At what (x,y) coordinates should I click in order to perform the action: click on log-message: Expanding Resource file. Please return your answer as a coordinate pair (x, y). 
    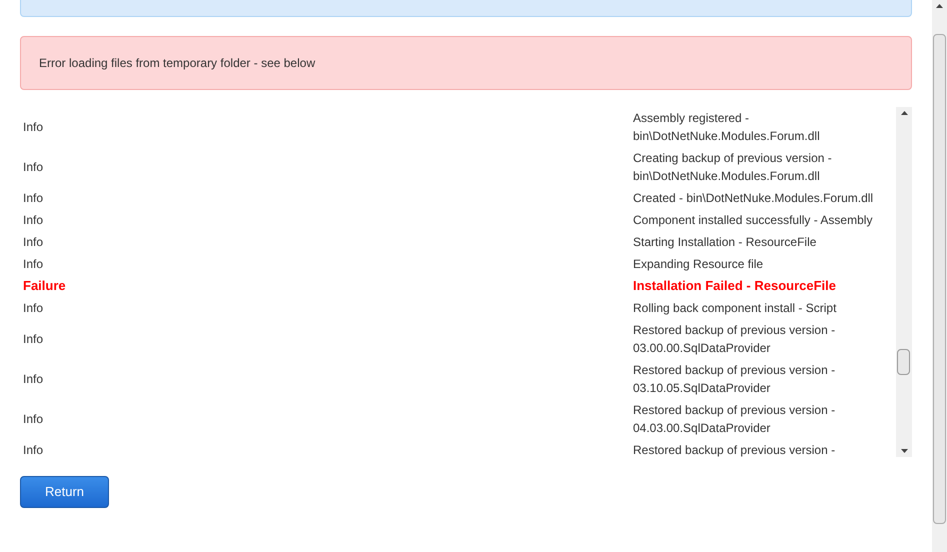
    Looking at the image, I should click on (698, 264).